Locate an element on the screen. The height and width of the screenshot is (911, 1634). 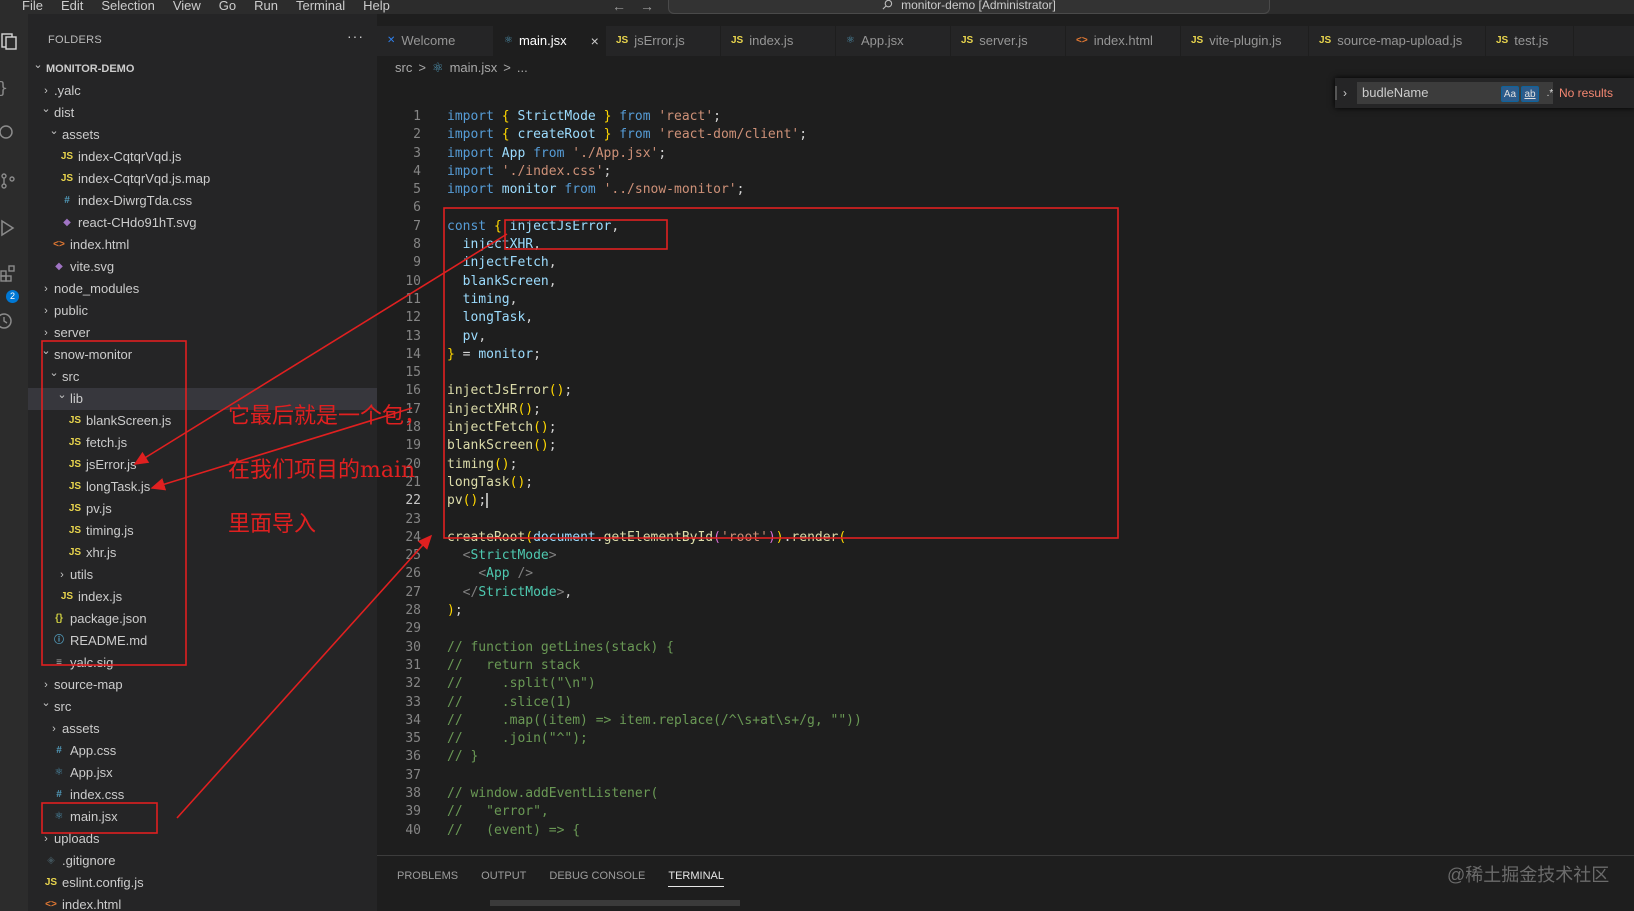
code-line: 33 // .slice(1) is located at coordinates (1005, 703).